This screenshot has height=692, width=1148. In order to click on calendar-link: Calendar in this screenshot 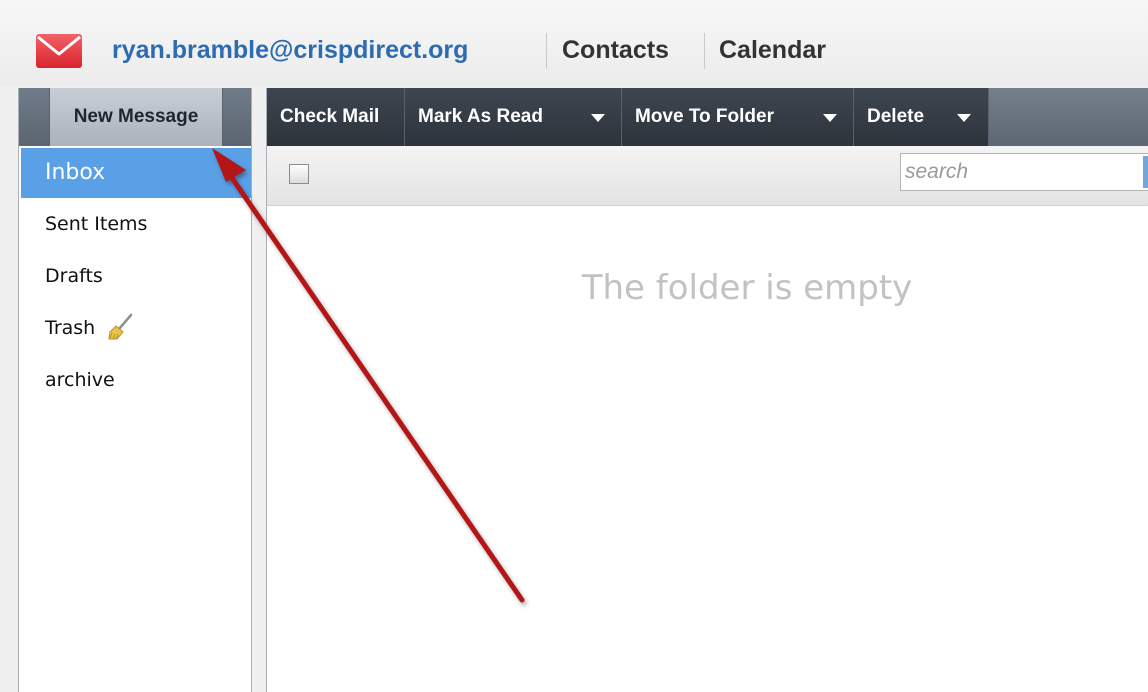, I will do `click(772, 50)`.